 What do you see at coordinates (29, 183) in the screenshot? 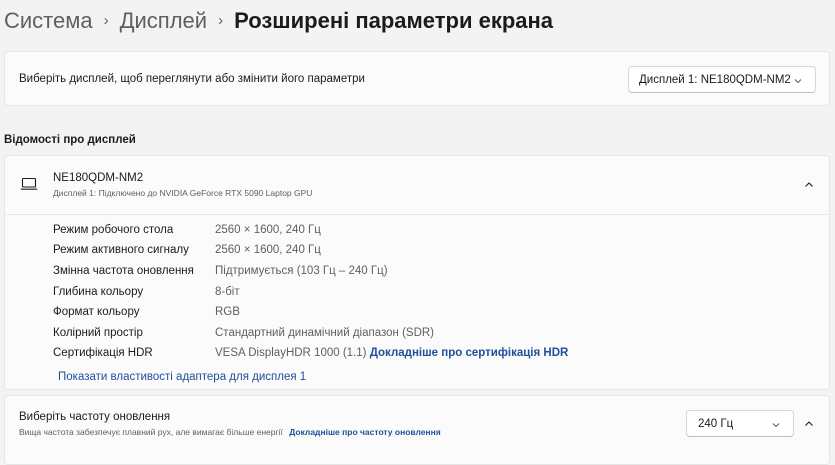
I see `laptop-icon` at bounding box center [29, 183].